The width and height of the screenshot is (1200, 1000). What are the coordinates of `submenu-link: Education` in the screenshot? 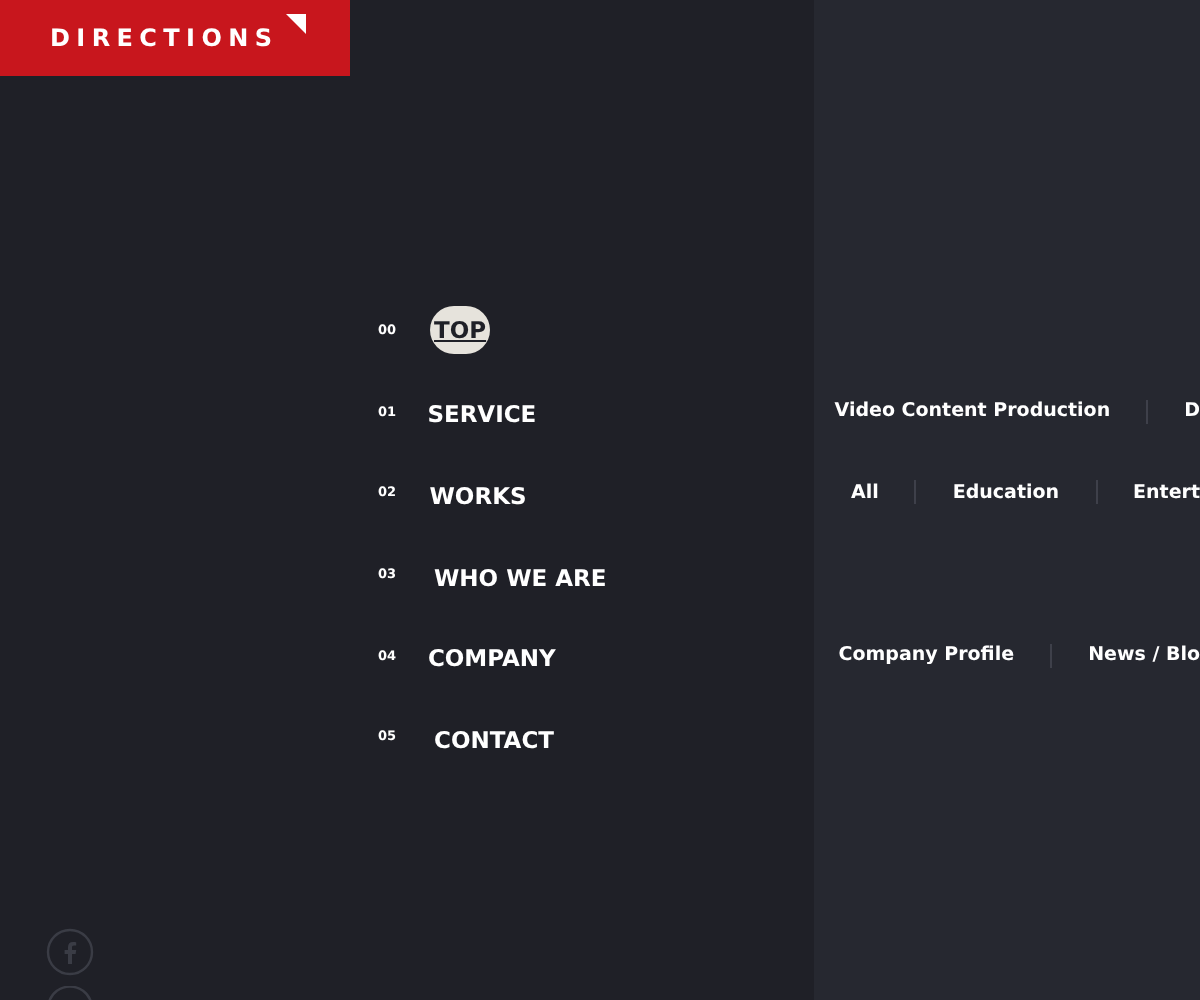 It's located at (1006, 492).